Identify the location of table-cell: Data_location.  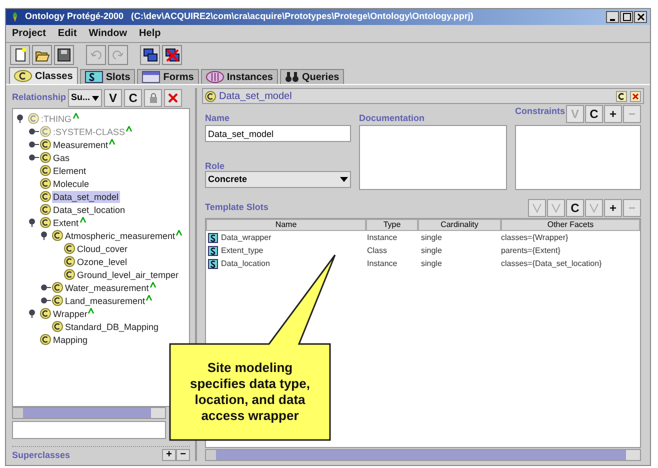
(245, 264).